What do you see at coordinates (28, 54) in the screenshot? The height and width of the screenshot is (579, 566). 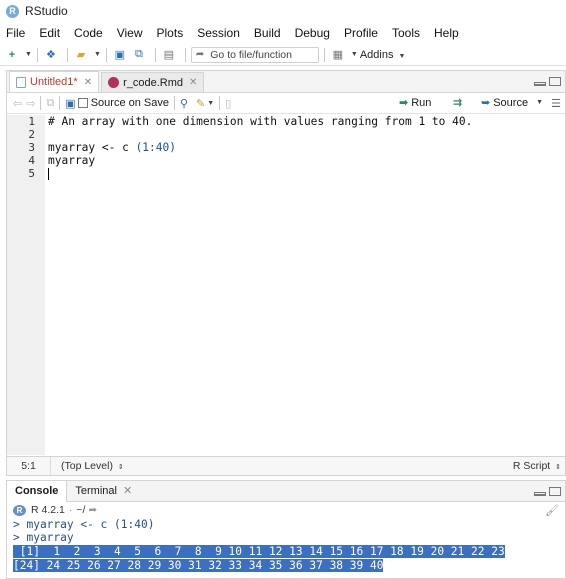 I see `new-file-dropdown-icon: ▼` at bounding box center [28, 54].